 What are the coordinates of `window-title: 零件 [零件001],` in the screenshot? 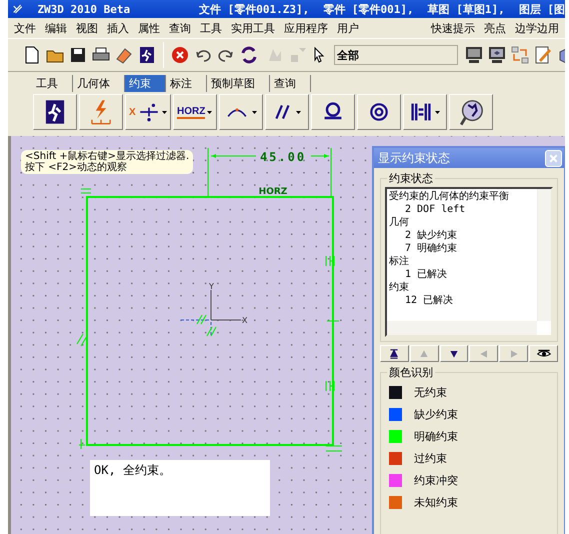 It's located at (368, 9).